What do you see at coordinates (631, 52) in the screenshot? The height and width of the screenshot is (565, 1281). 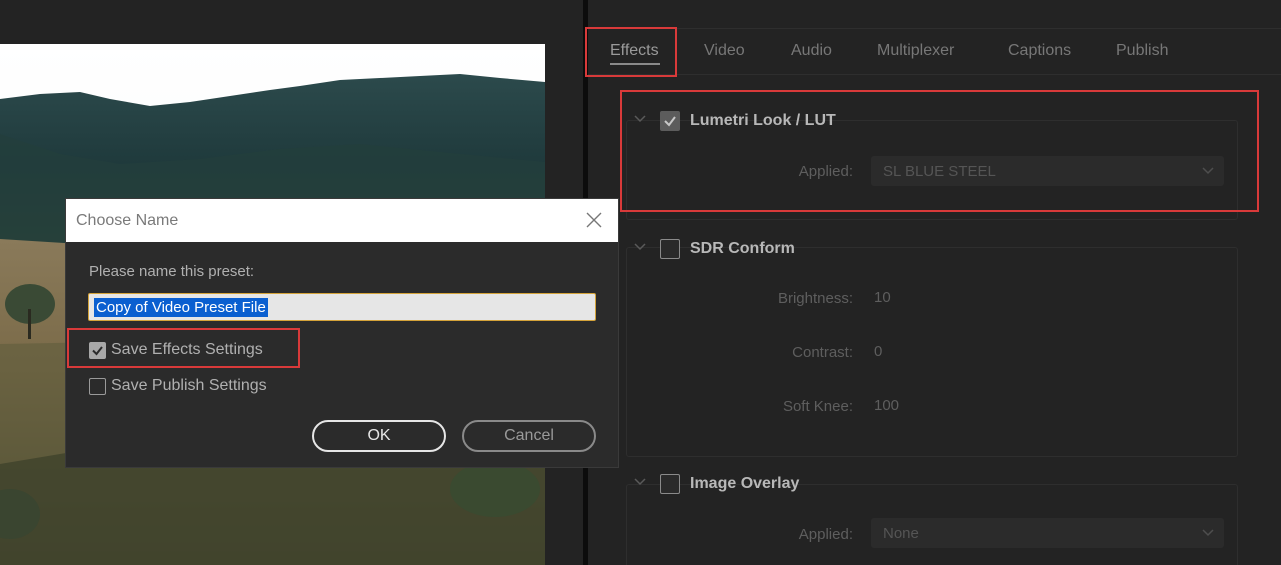 I see `highlight-effects-tab` at bounding box center [631, 52].